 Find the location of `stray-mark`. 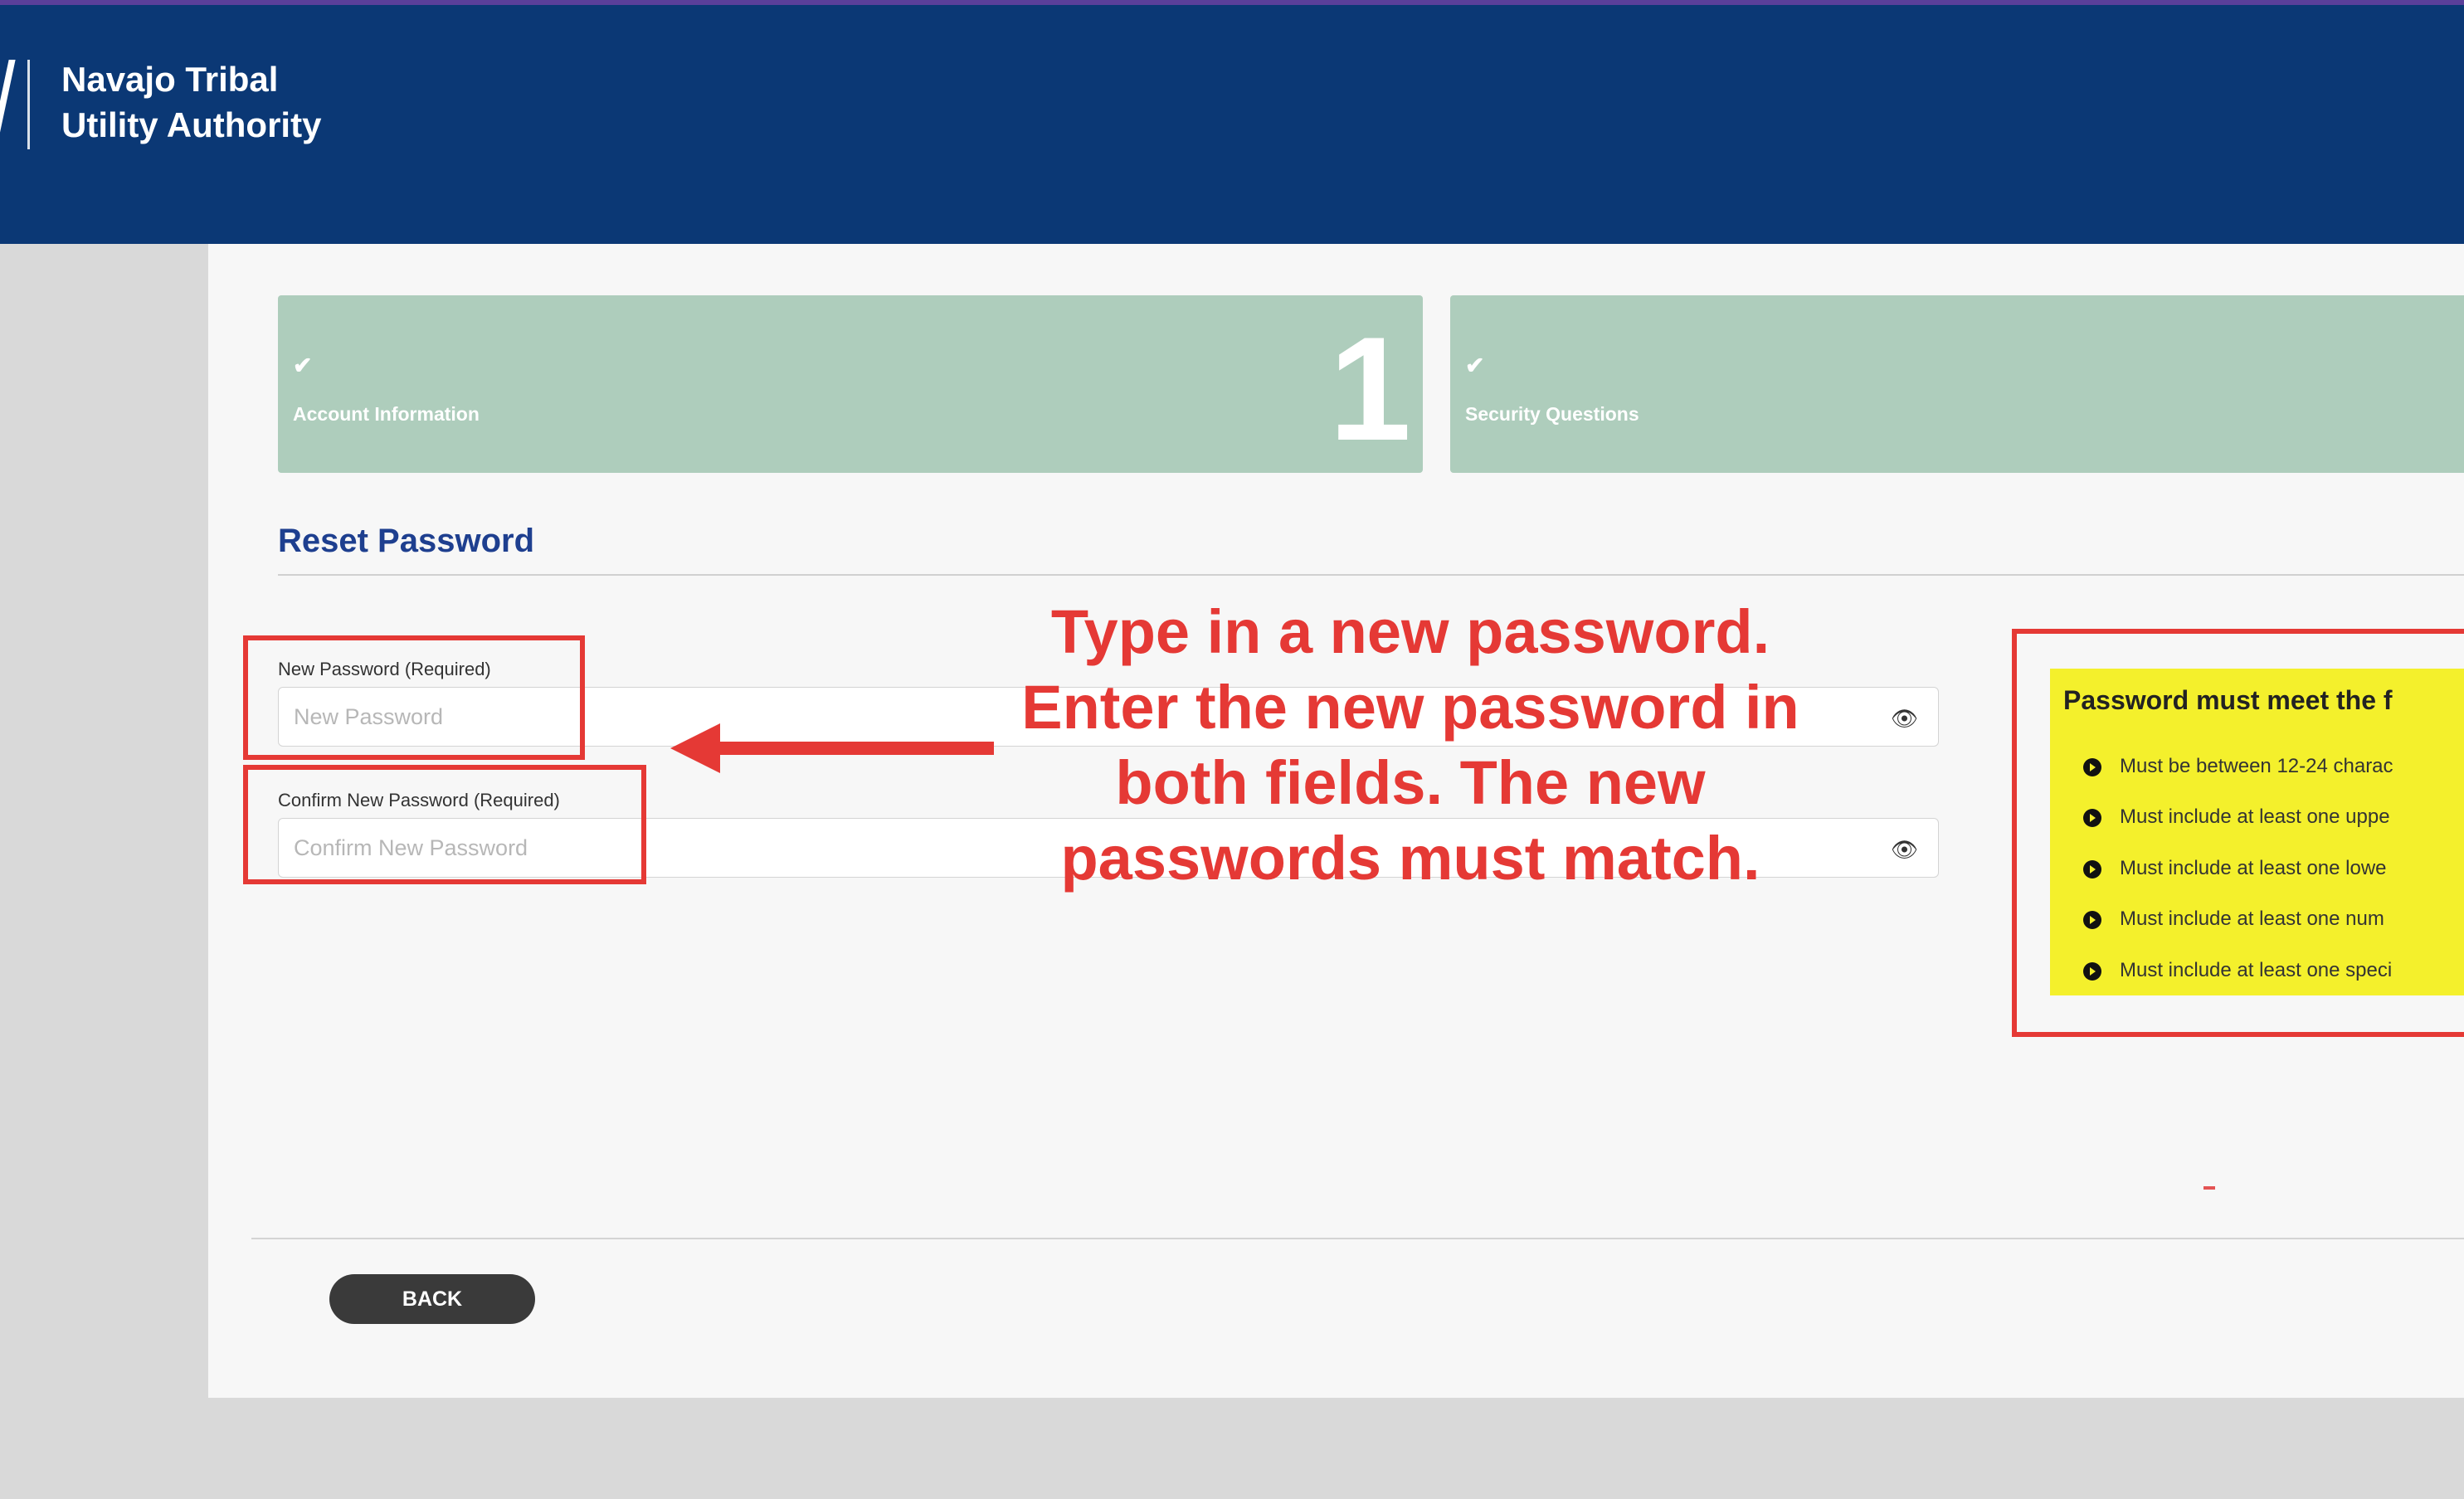

stray-mark is located at coordinates (2209, 1188).